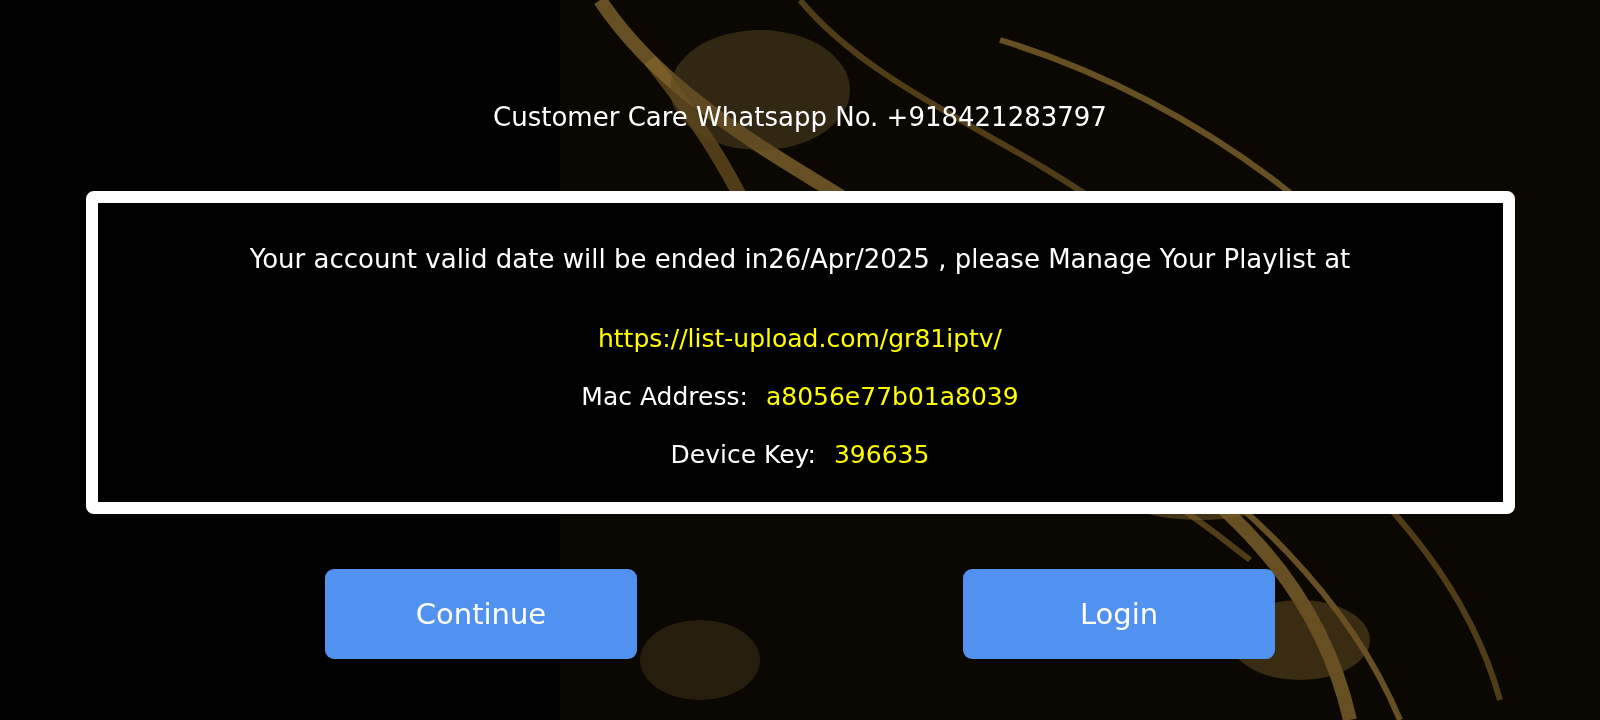  What do you see at coordinates (800, 339) in the screenshot?
I see `playlist-url: https://list-upload.com/gr81iptv/` at bounding box center [800, 339].